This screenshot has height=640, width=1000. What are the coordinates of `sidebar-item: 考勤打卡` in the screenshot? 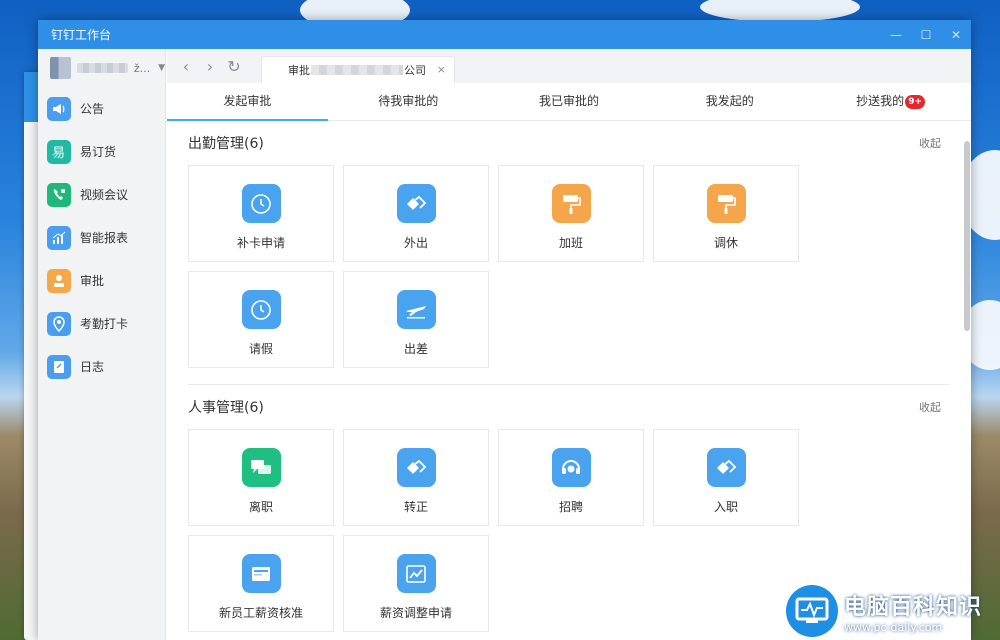 It's located at (101, 323).